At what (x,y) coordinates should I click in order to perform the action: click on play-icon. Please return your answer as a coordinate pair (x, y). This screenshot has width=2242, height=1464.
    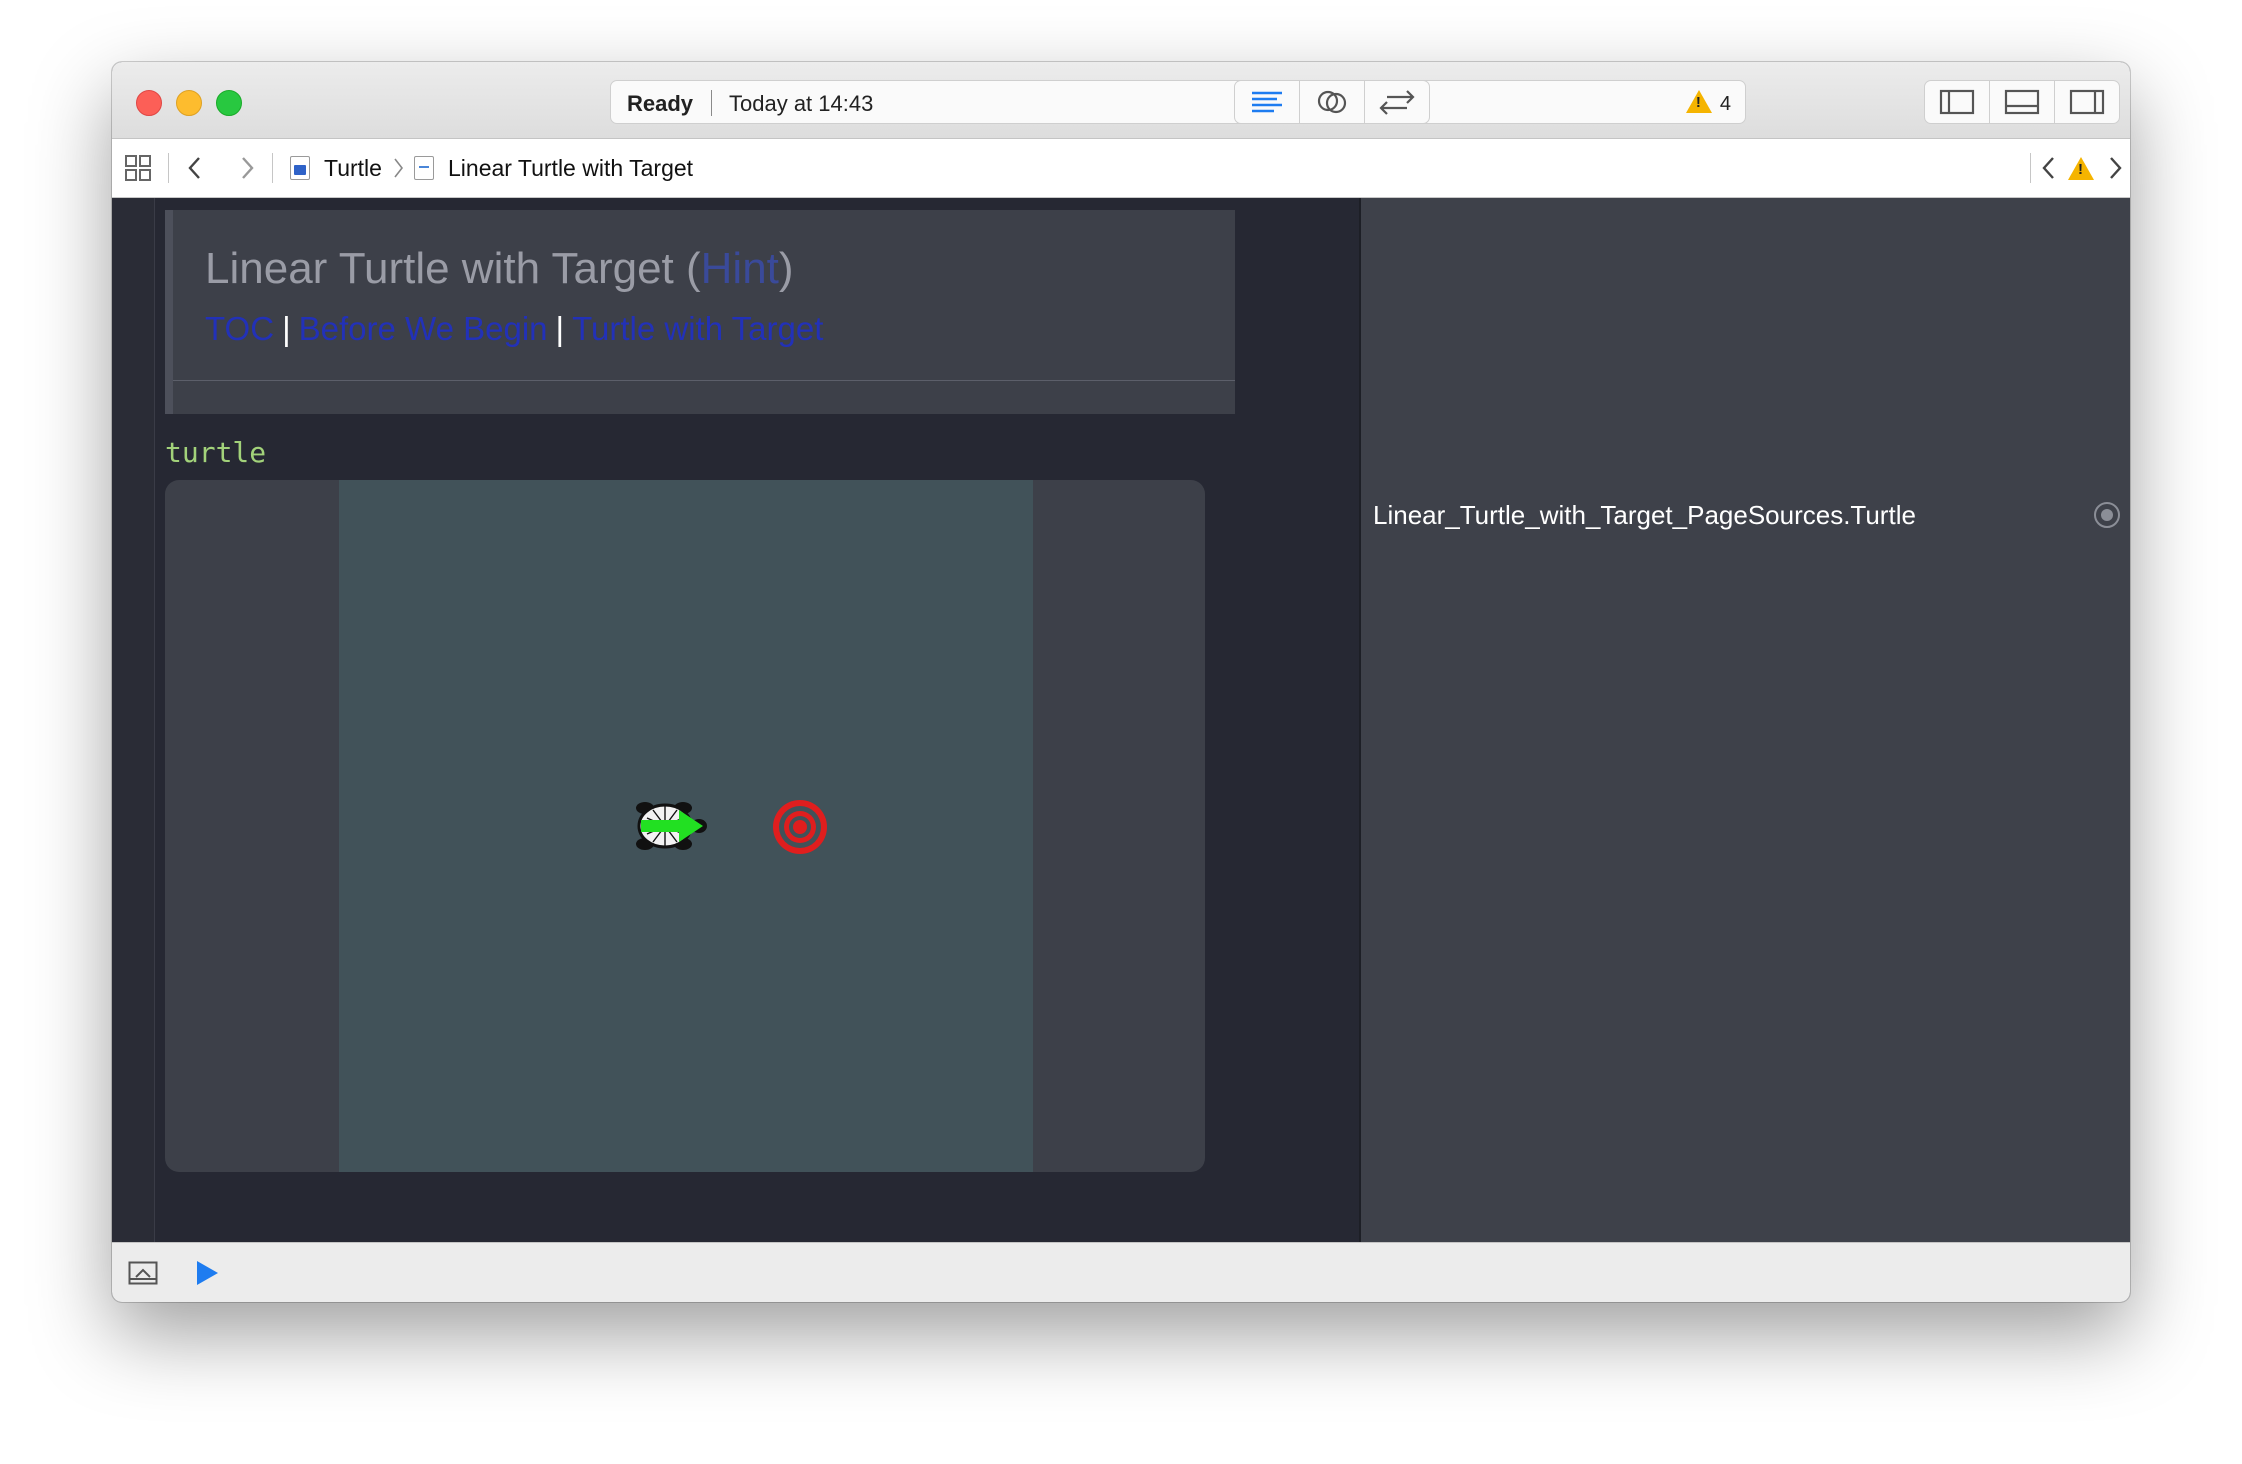
    Looking at the image, I should click on (207, 1273).